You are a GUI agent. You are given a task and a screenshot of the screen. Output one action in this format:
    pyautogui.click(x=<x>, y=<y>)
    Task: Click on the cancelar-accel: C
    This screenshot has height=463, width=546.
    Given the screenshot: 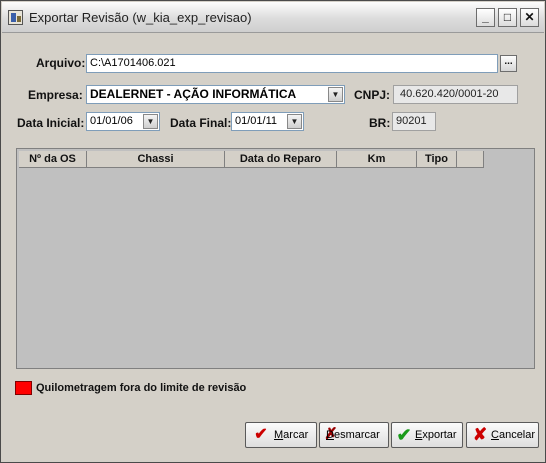 What is the action you would take?
    pyautogui.click(x=495, y=435)
    